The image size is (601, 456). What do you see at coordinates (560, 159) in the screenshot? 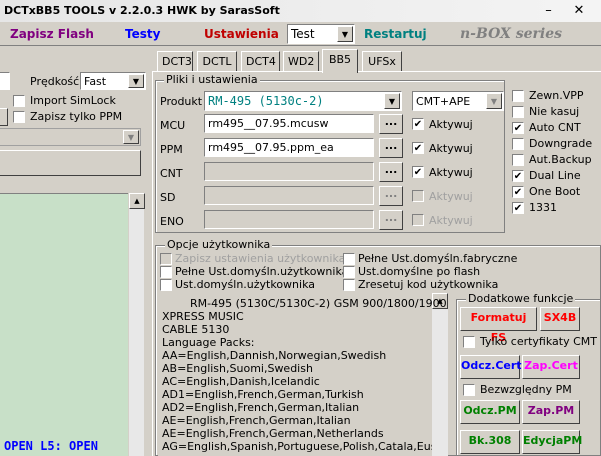
I see `aut-backup-label: Aut.Backup` at bounding box center [560, 159].